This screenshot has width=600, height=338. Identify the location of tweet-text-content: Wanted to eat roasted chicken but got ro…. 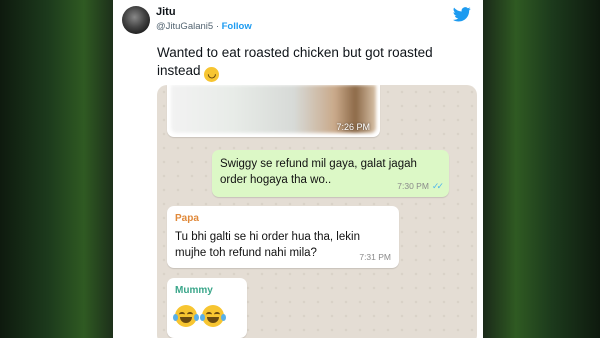
(295, 61).